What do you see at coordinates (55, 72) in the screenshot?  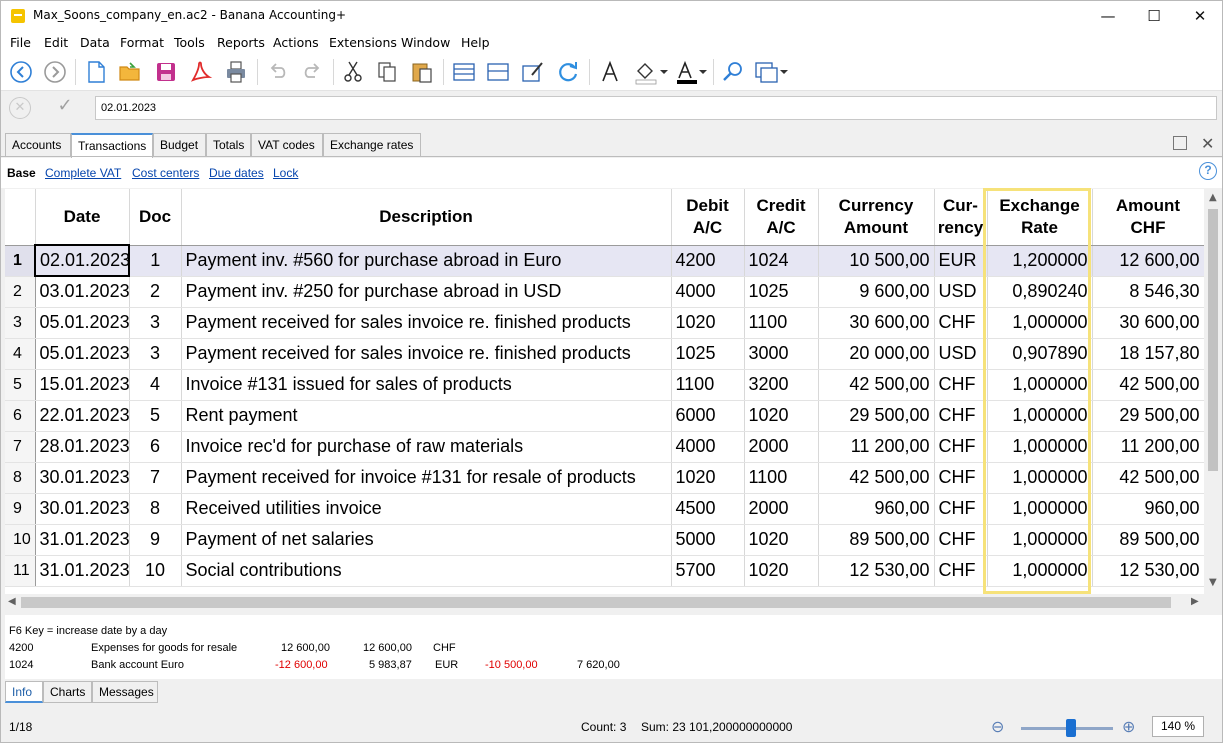 I see `forward-icon` at bounding box center [55, 72].